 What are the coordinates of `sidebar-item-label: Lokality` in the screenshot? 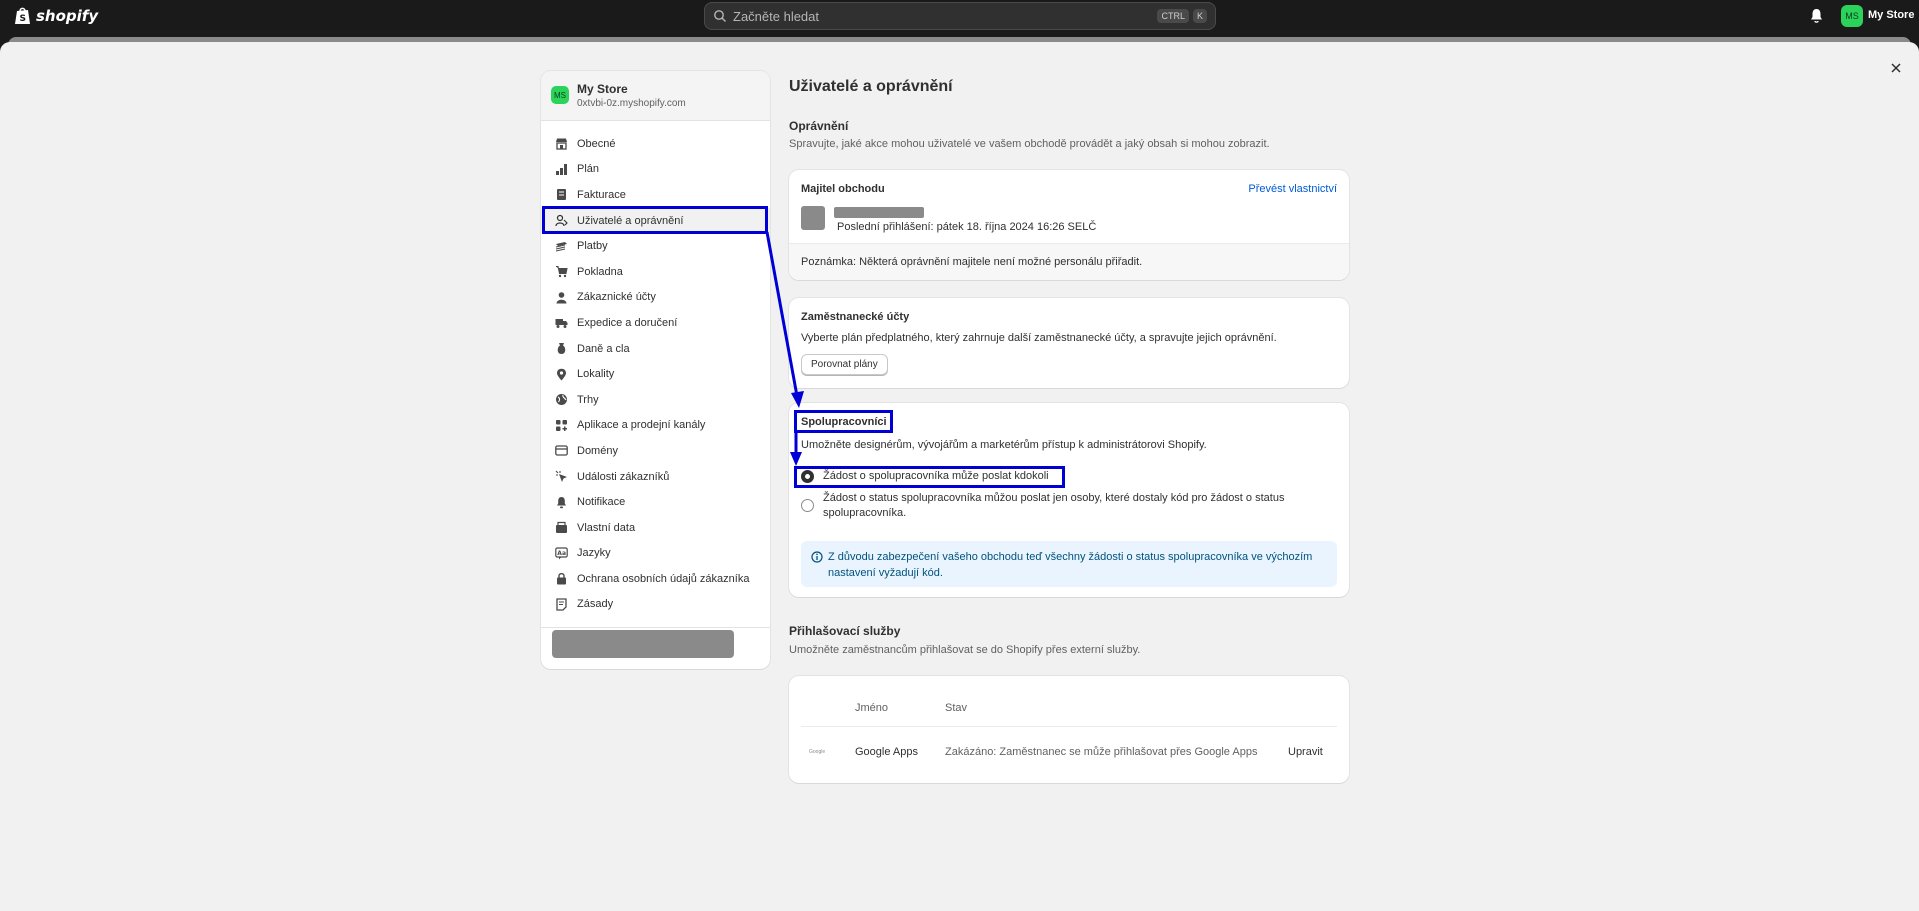 It's located at (596, 374).